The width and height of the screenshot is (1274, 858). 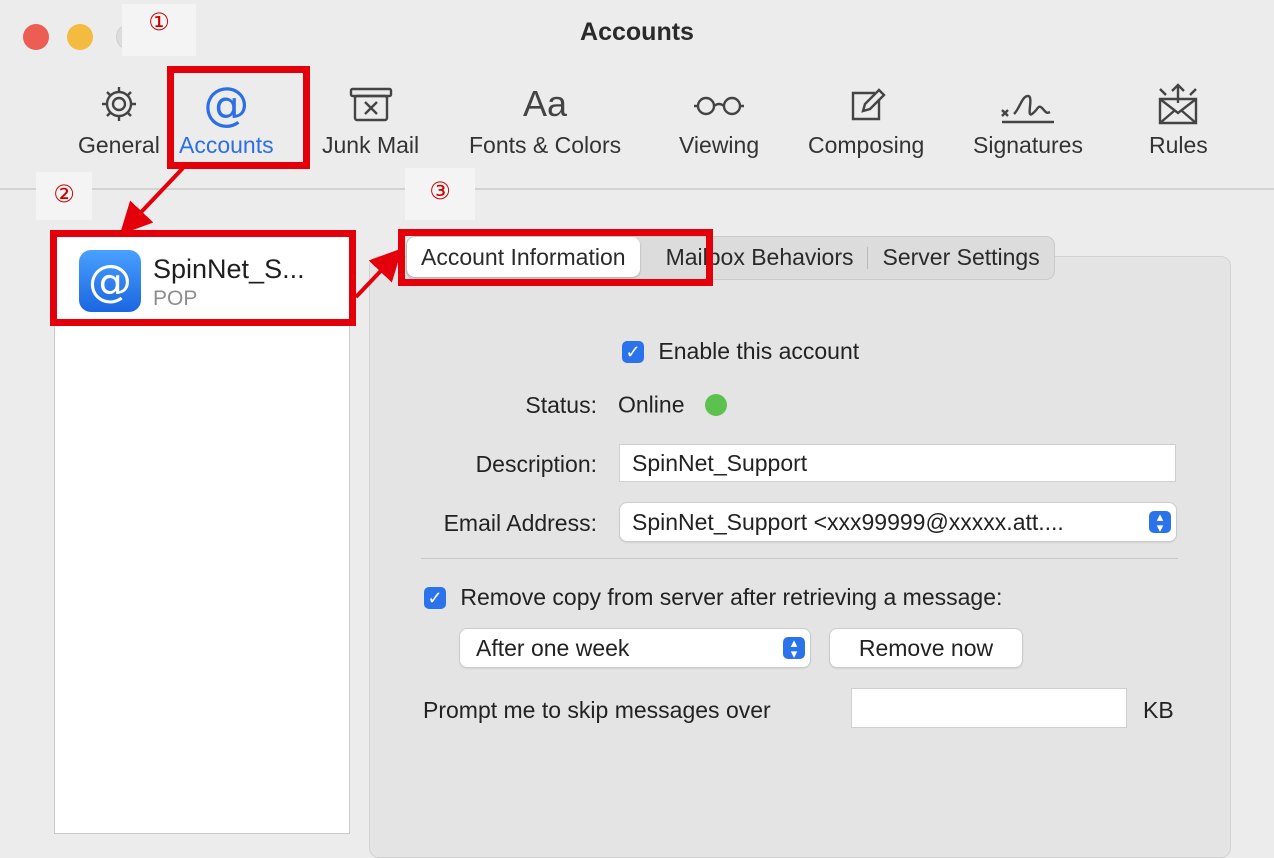 I want to click on arrow-accounts-to-account, so click(x=152, y=200).